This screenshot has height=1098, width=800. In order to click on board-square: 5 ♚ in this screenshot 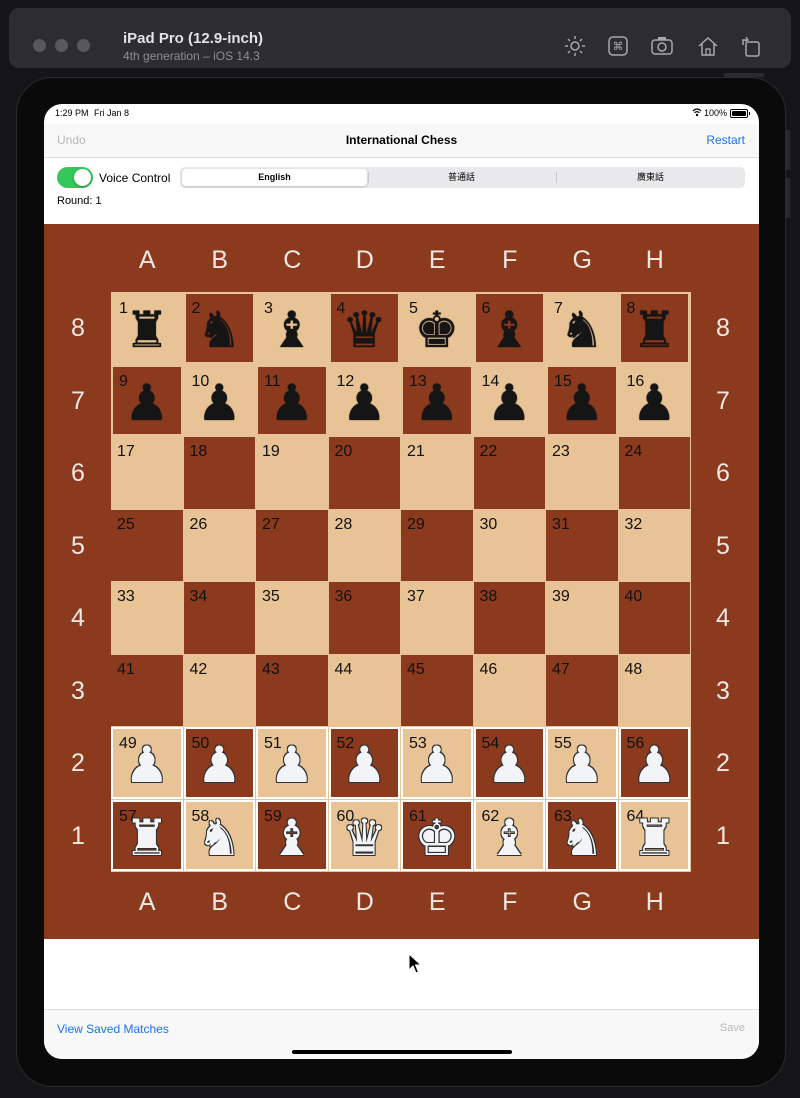, I will do `click(437, 328)`.